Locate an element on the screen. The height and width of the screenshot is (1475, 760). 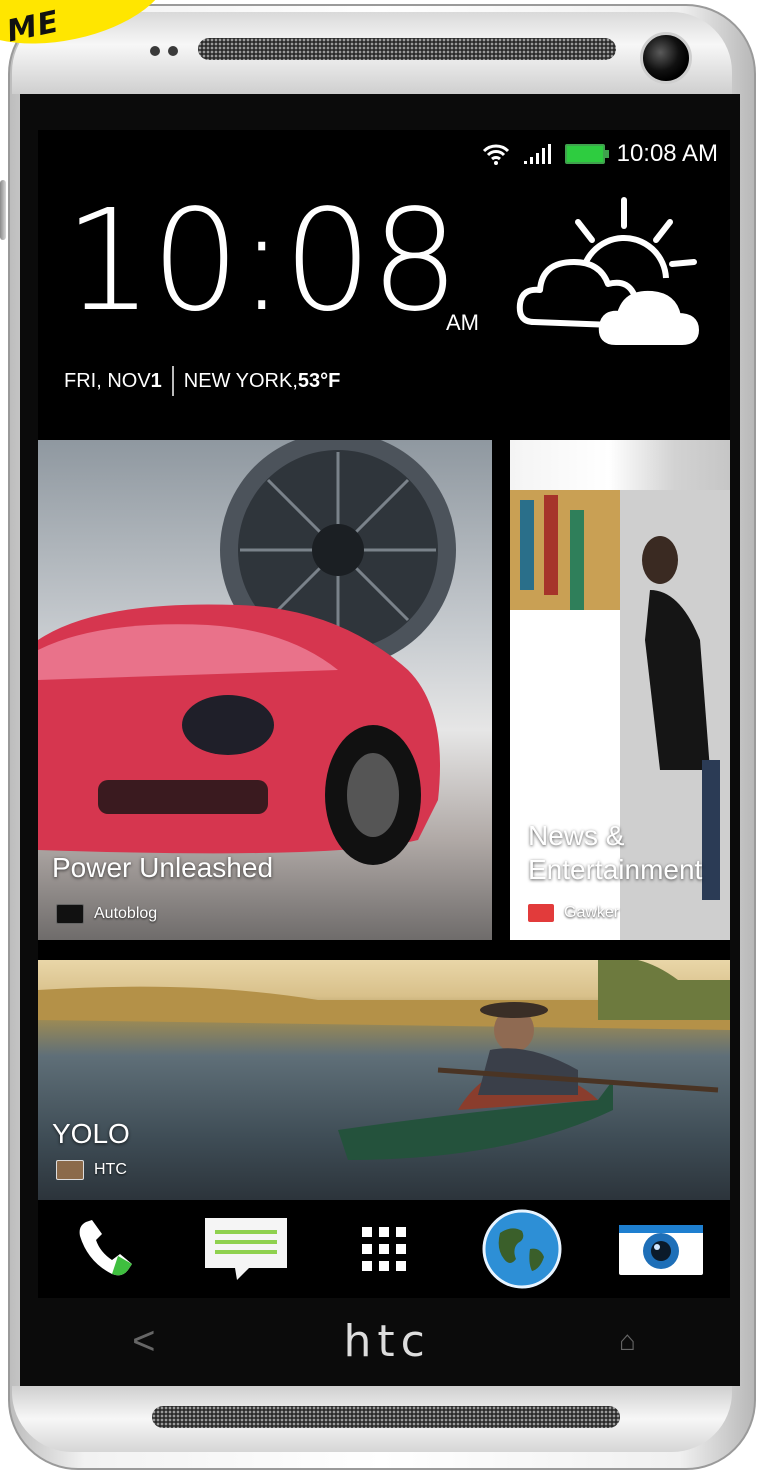
instagram-icon is located at coordinates (70, 1170).